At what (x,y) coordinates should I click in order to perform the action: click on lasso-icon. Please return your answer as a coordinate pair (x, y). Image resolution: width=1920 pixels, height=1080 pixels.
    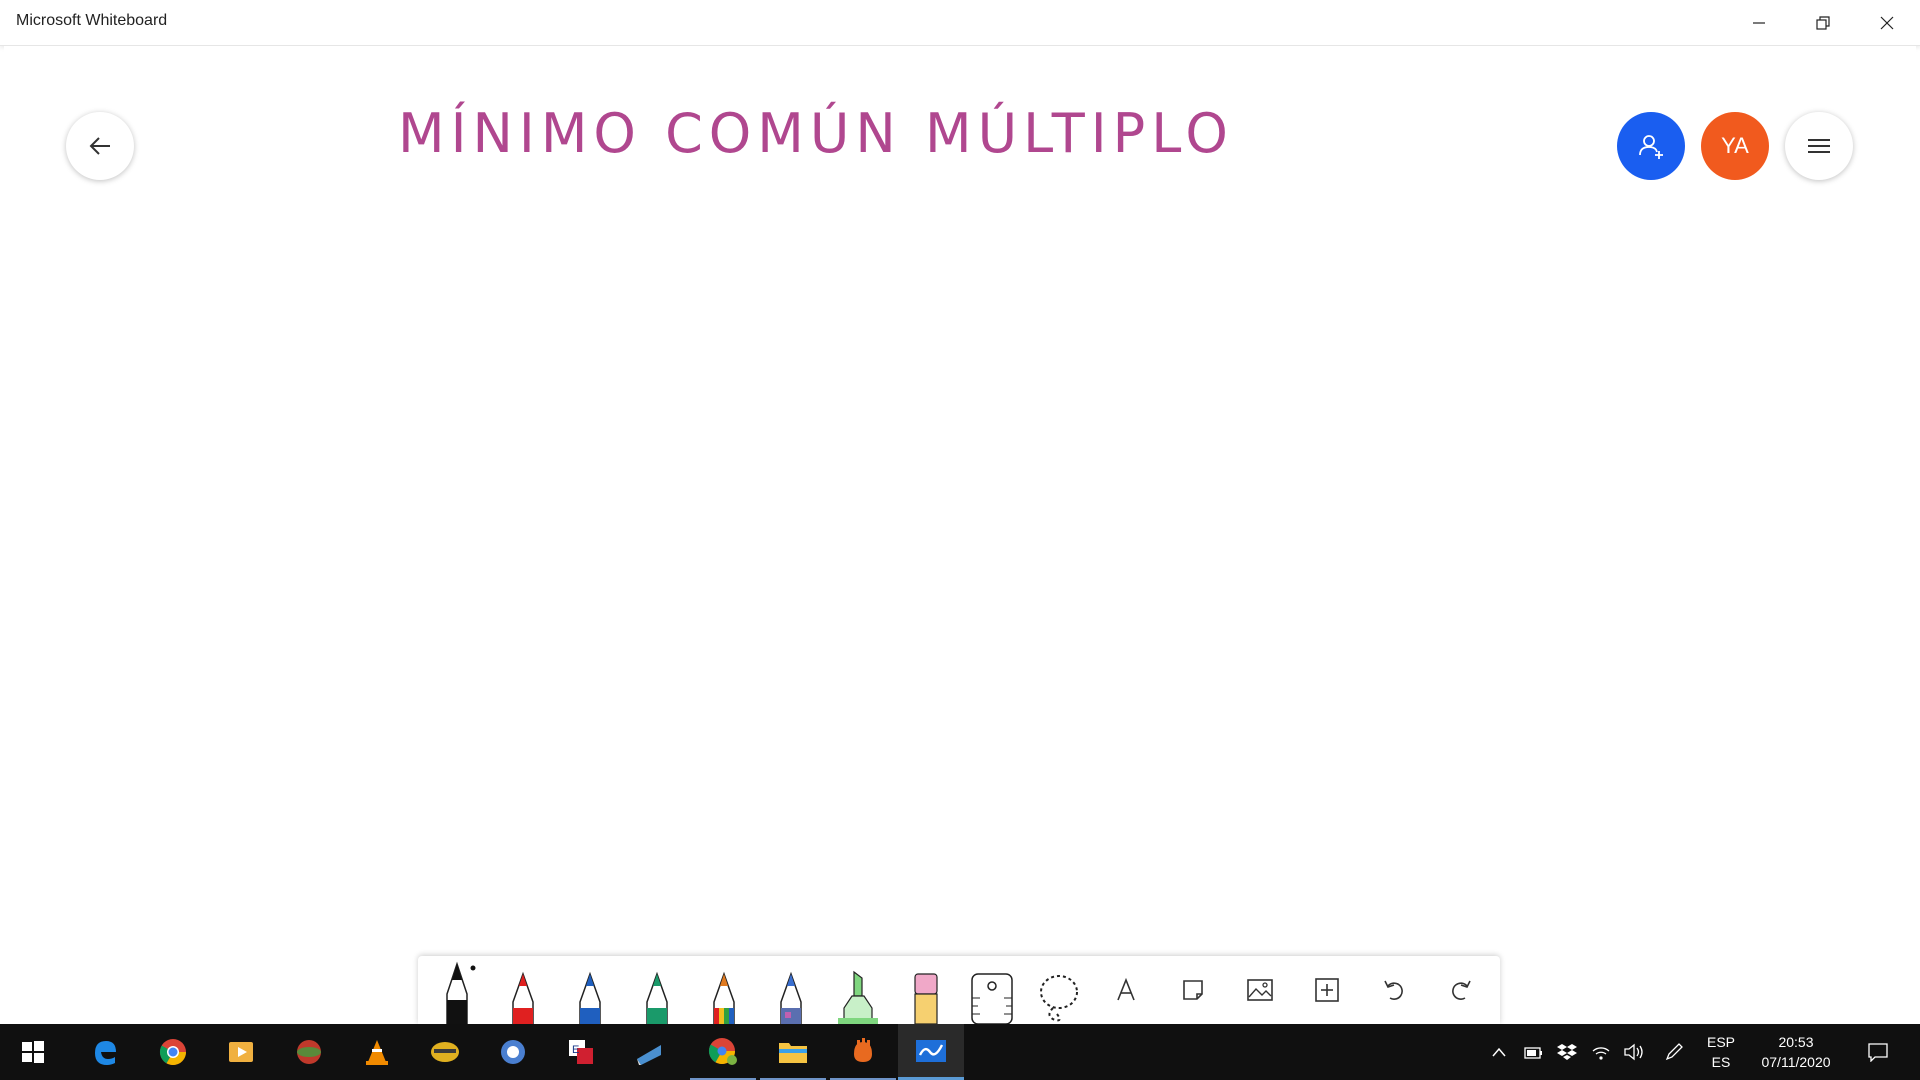
    Looking at the image, I should click on (1059, 998).